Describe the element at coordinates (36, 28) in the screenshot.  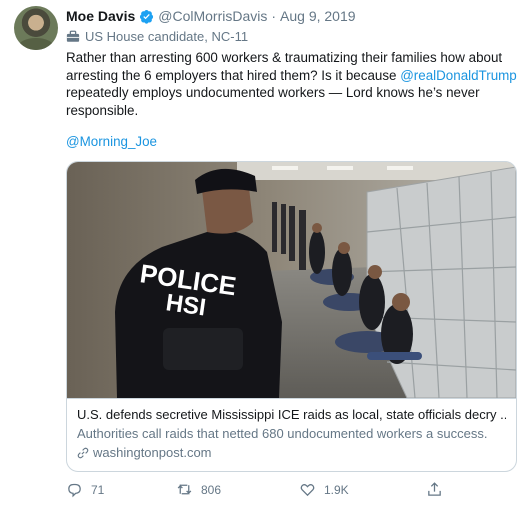
I see `author-avatar` at that location.